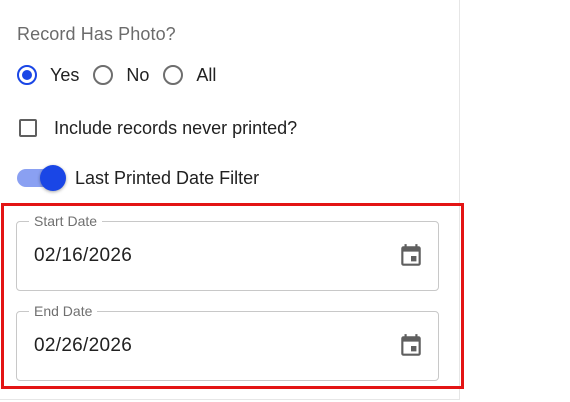 This screenshot has width=570, height=402. I want to click on checkbox-unchecked-icon, so click(28, 128).